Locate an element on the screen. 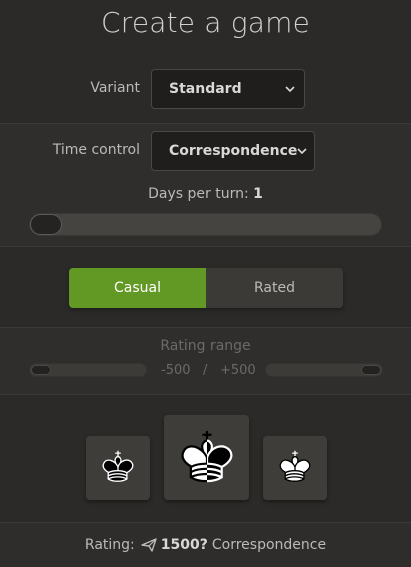 This screenshot has height=567, width=411. rated-button: Rated is located at coordinates (274, 288).